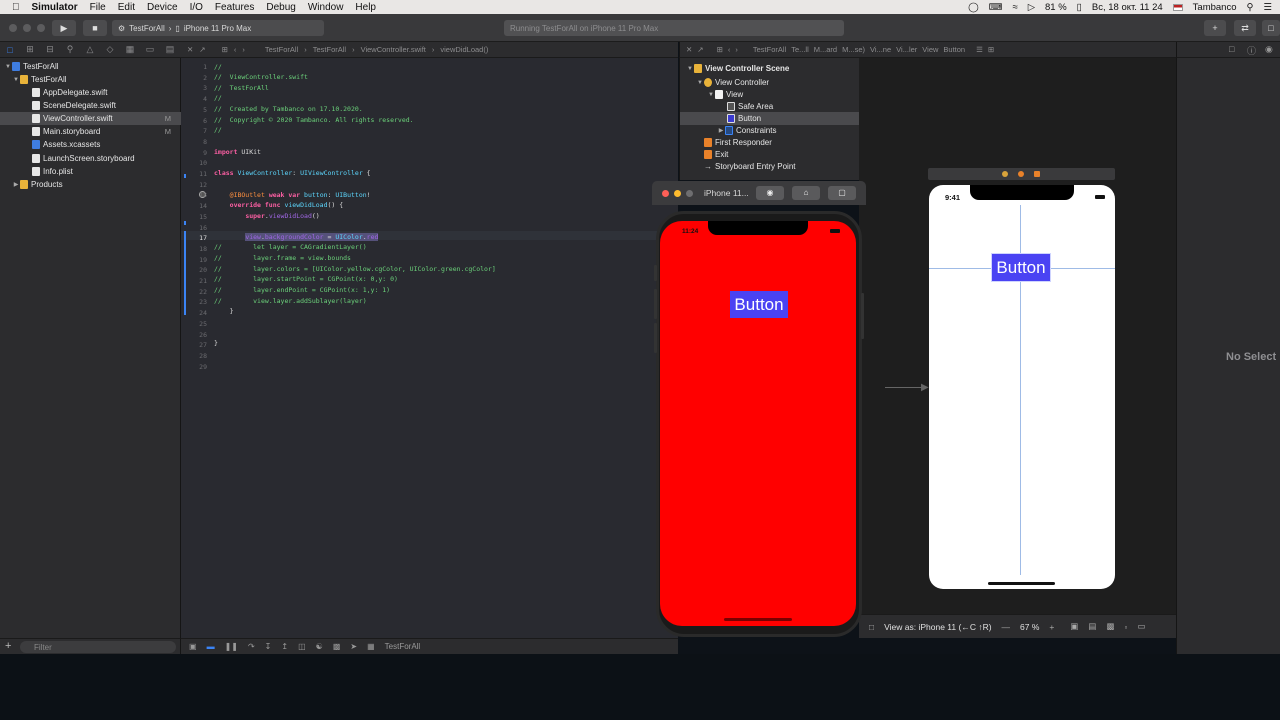 The width and height of the screenshot is (1280, 720). What do you see at coordinates (130, 49) in the screenshot?
I see `debug-icon: ▦` at bounding box center [130, 49].